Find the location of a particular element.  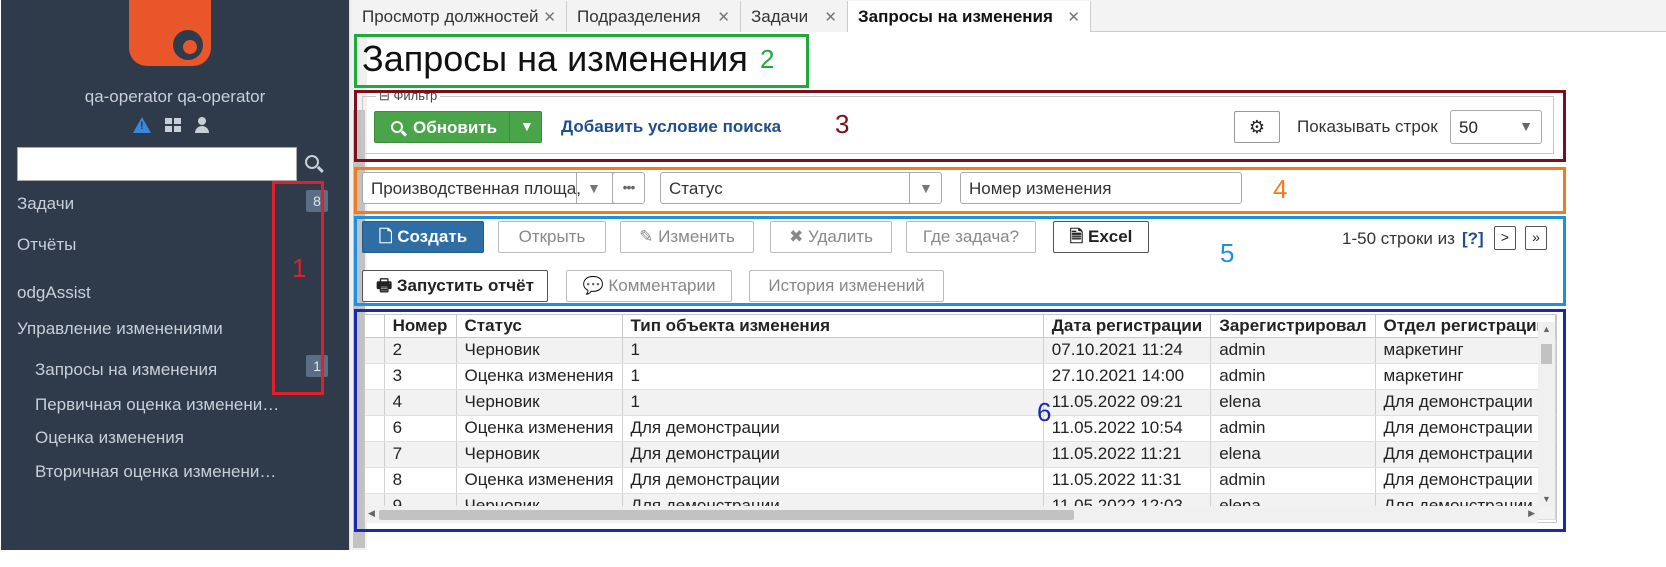

user-name: qa-operator qa-operator is located at coordinates (175, 96).